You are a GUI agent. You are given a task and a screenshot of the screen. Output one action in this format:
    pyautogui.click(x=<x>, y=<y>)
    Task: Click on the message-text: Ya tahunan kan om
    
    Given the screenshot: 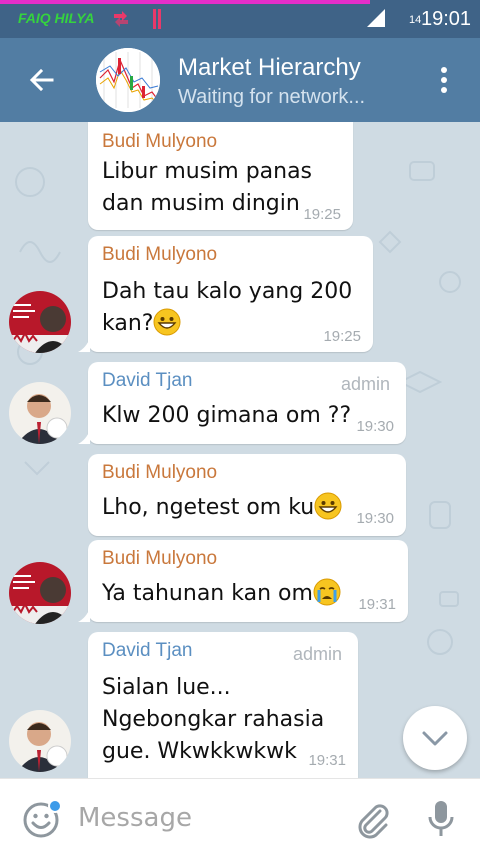 What is the action you would take?
    pyautogui.click(x=221, y=594)
    